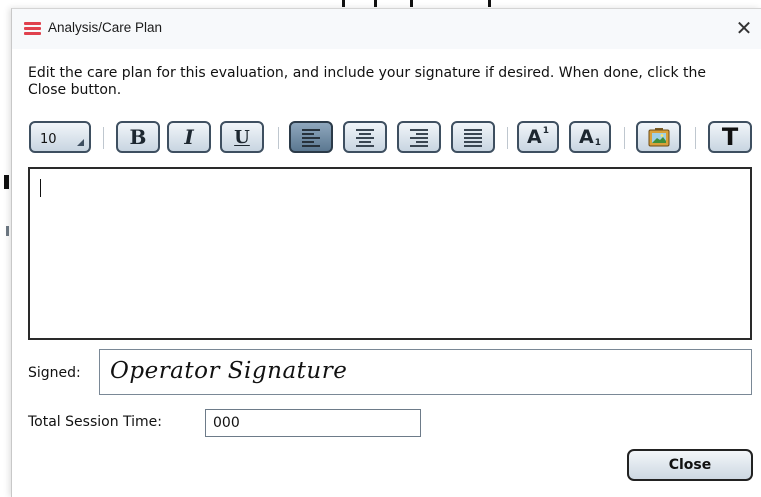 This screenshot has height=497, width=761. I want to click on insert-image-button, so click(658, 137).